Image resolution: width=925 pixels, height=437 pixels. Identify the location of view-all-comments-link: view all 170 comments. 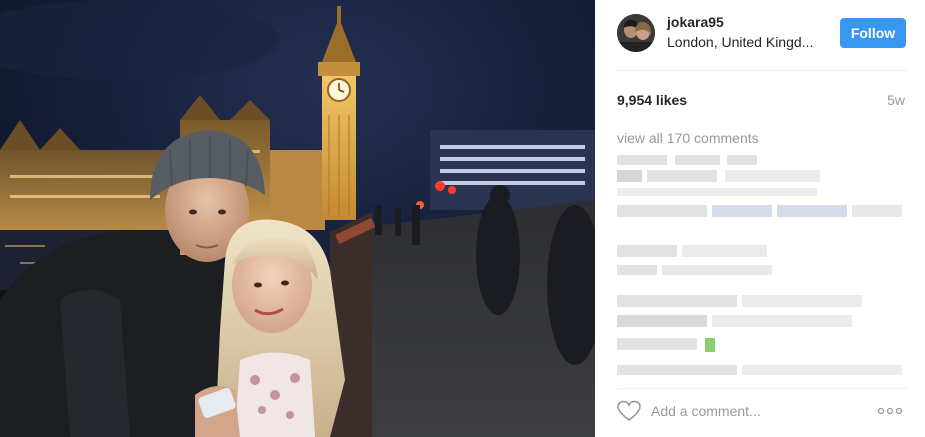
(688, 138).